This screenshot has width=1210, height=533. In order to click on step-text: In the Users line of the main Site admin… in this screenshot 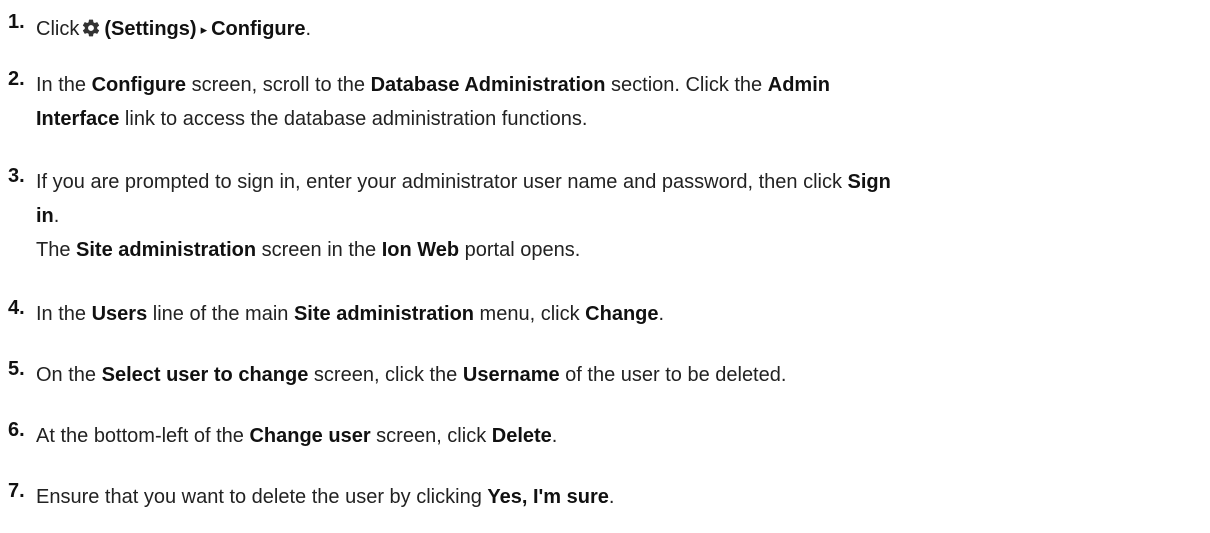, I will do `click(616, 314)`.